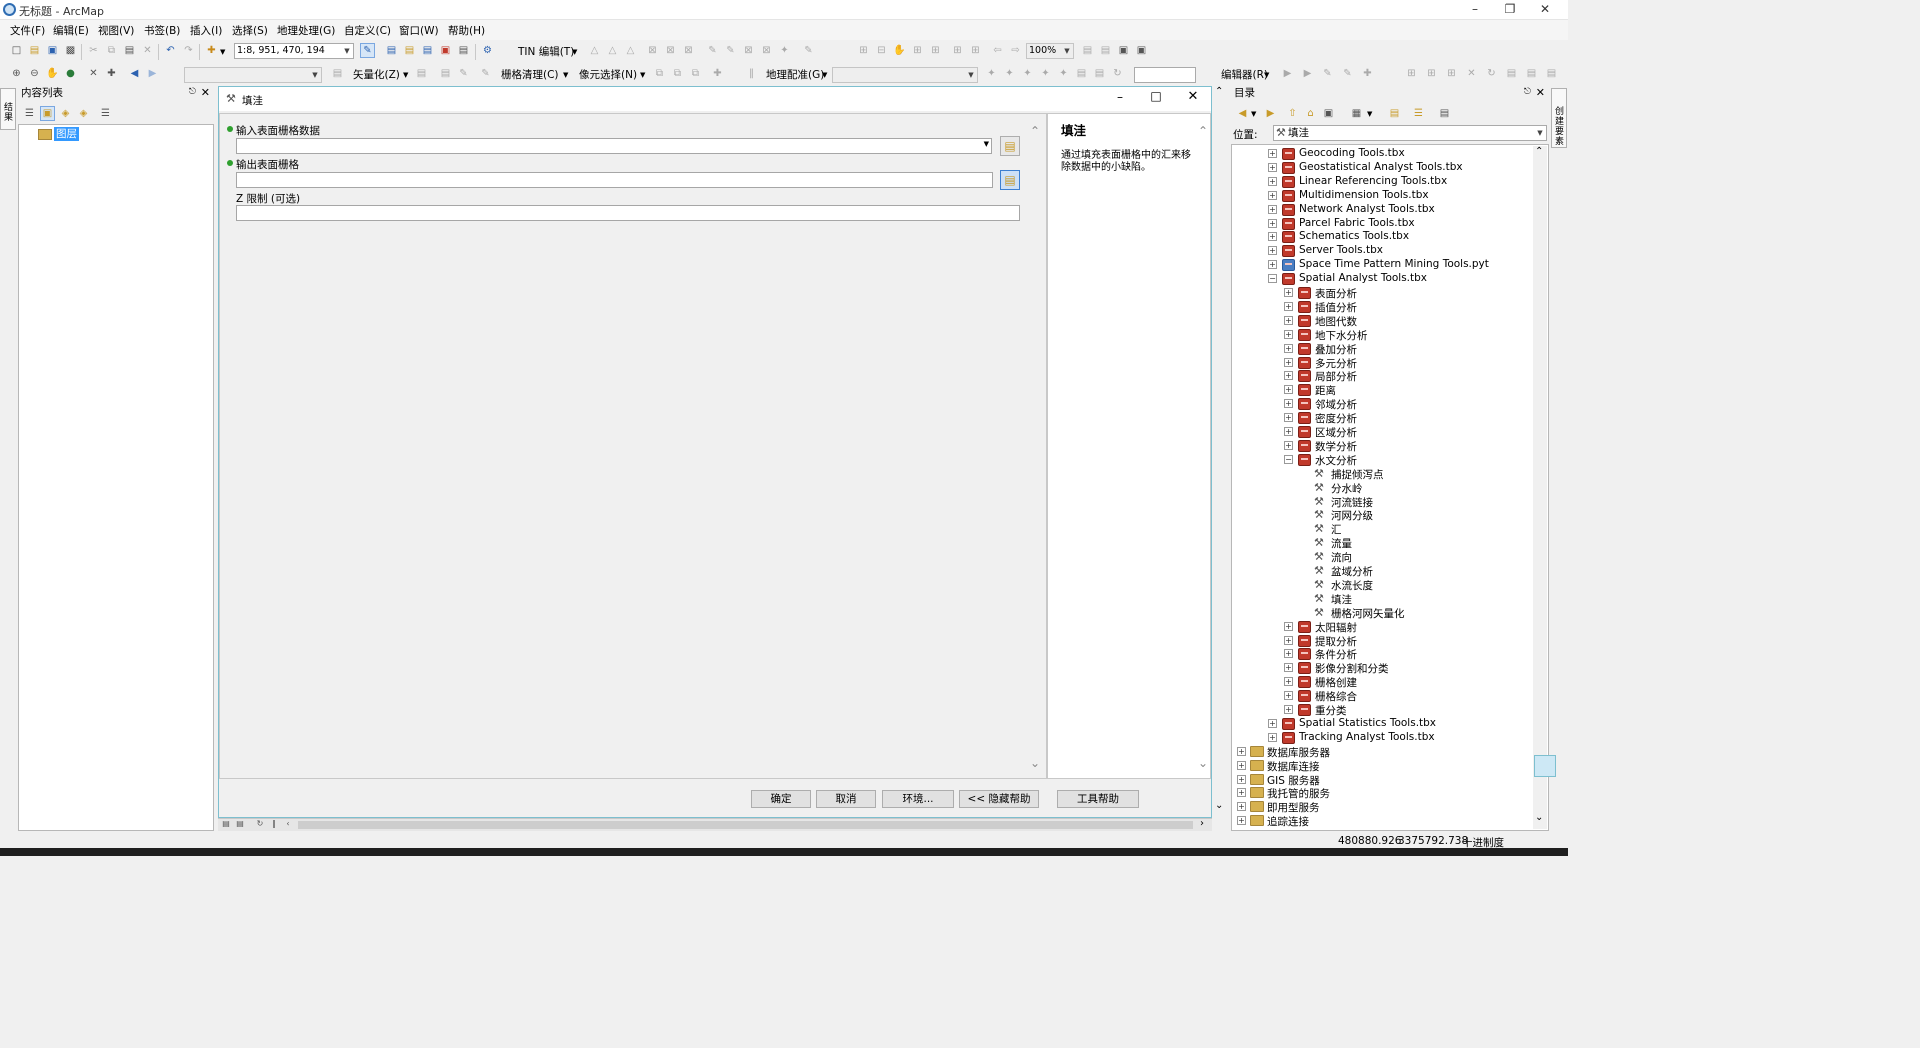 The height and width of the screenshot is (1048, 1920). I want to click on map-scale-combo: 1:8, 951, 470, 194 ▼, so click(294, 51).